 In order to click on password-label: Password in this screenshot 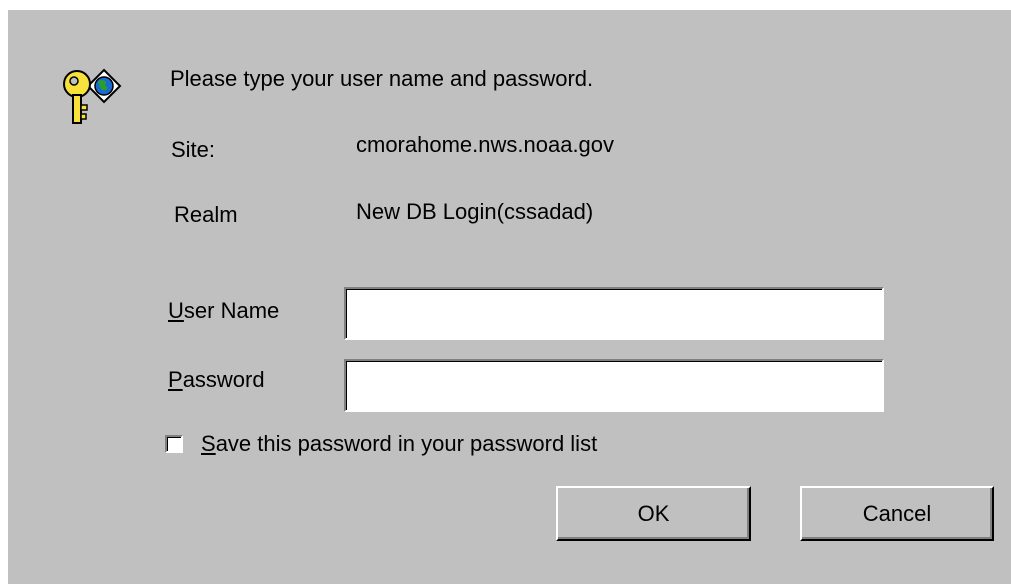, I will do `click(216, 380)`.